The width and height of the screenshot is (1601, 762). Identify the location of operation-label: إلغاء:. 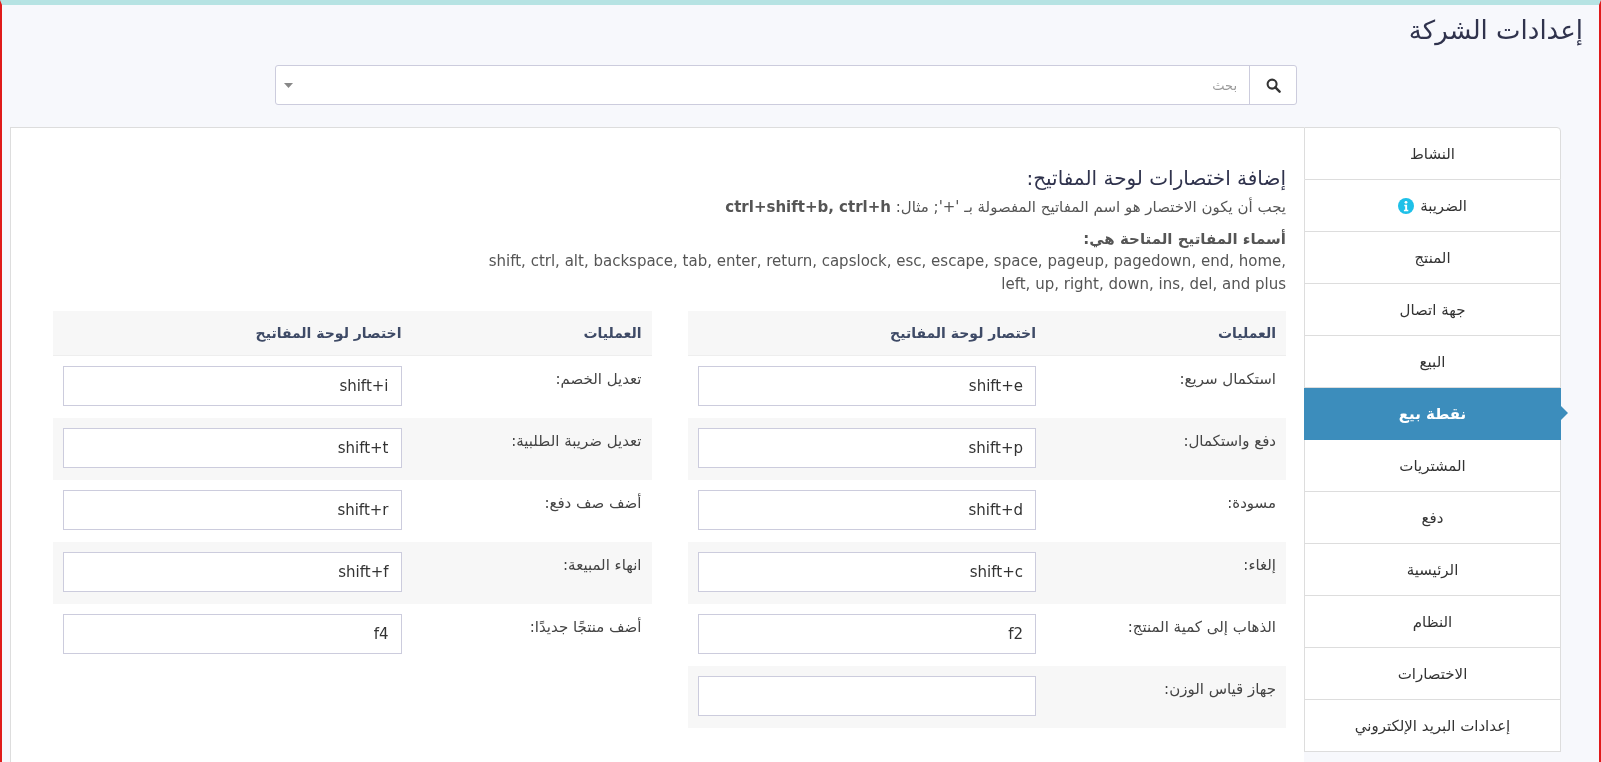
(1259, 564).